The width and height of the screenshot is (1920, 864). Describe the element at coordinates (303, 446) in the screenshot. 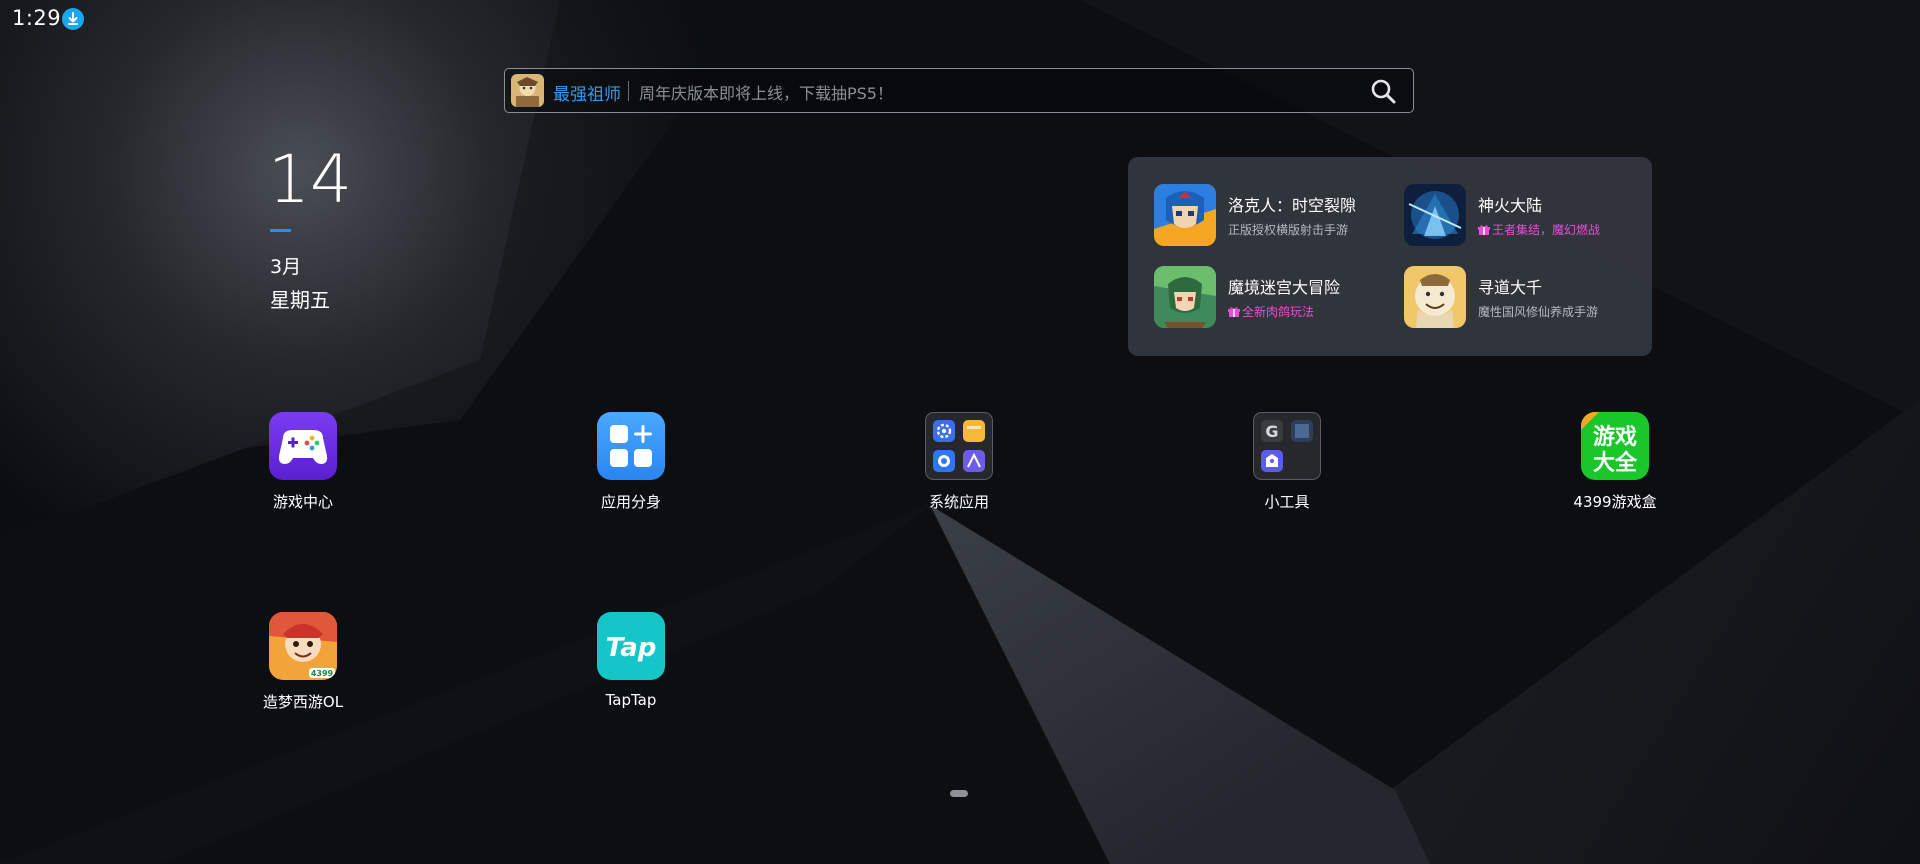

I see `gamepad-icon` at that location.